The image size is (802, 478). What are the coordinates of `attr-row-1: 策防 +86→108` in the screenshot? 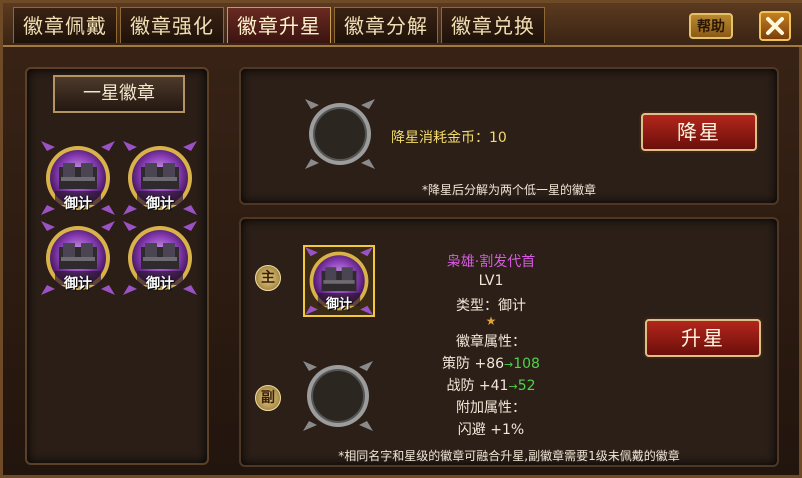 It's located at (491, 363).